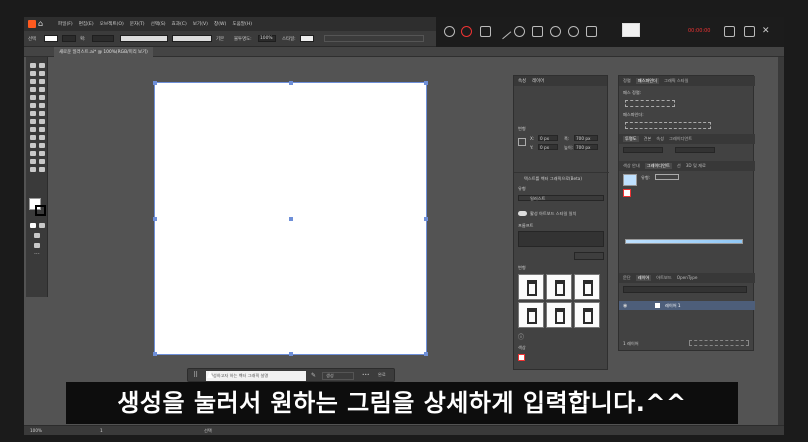  I want to click on tab-properties: 속성, so click(522, 81).